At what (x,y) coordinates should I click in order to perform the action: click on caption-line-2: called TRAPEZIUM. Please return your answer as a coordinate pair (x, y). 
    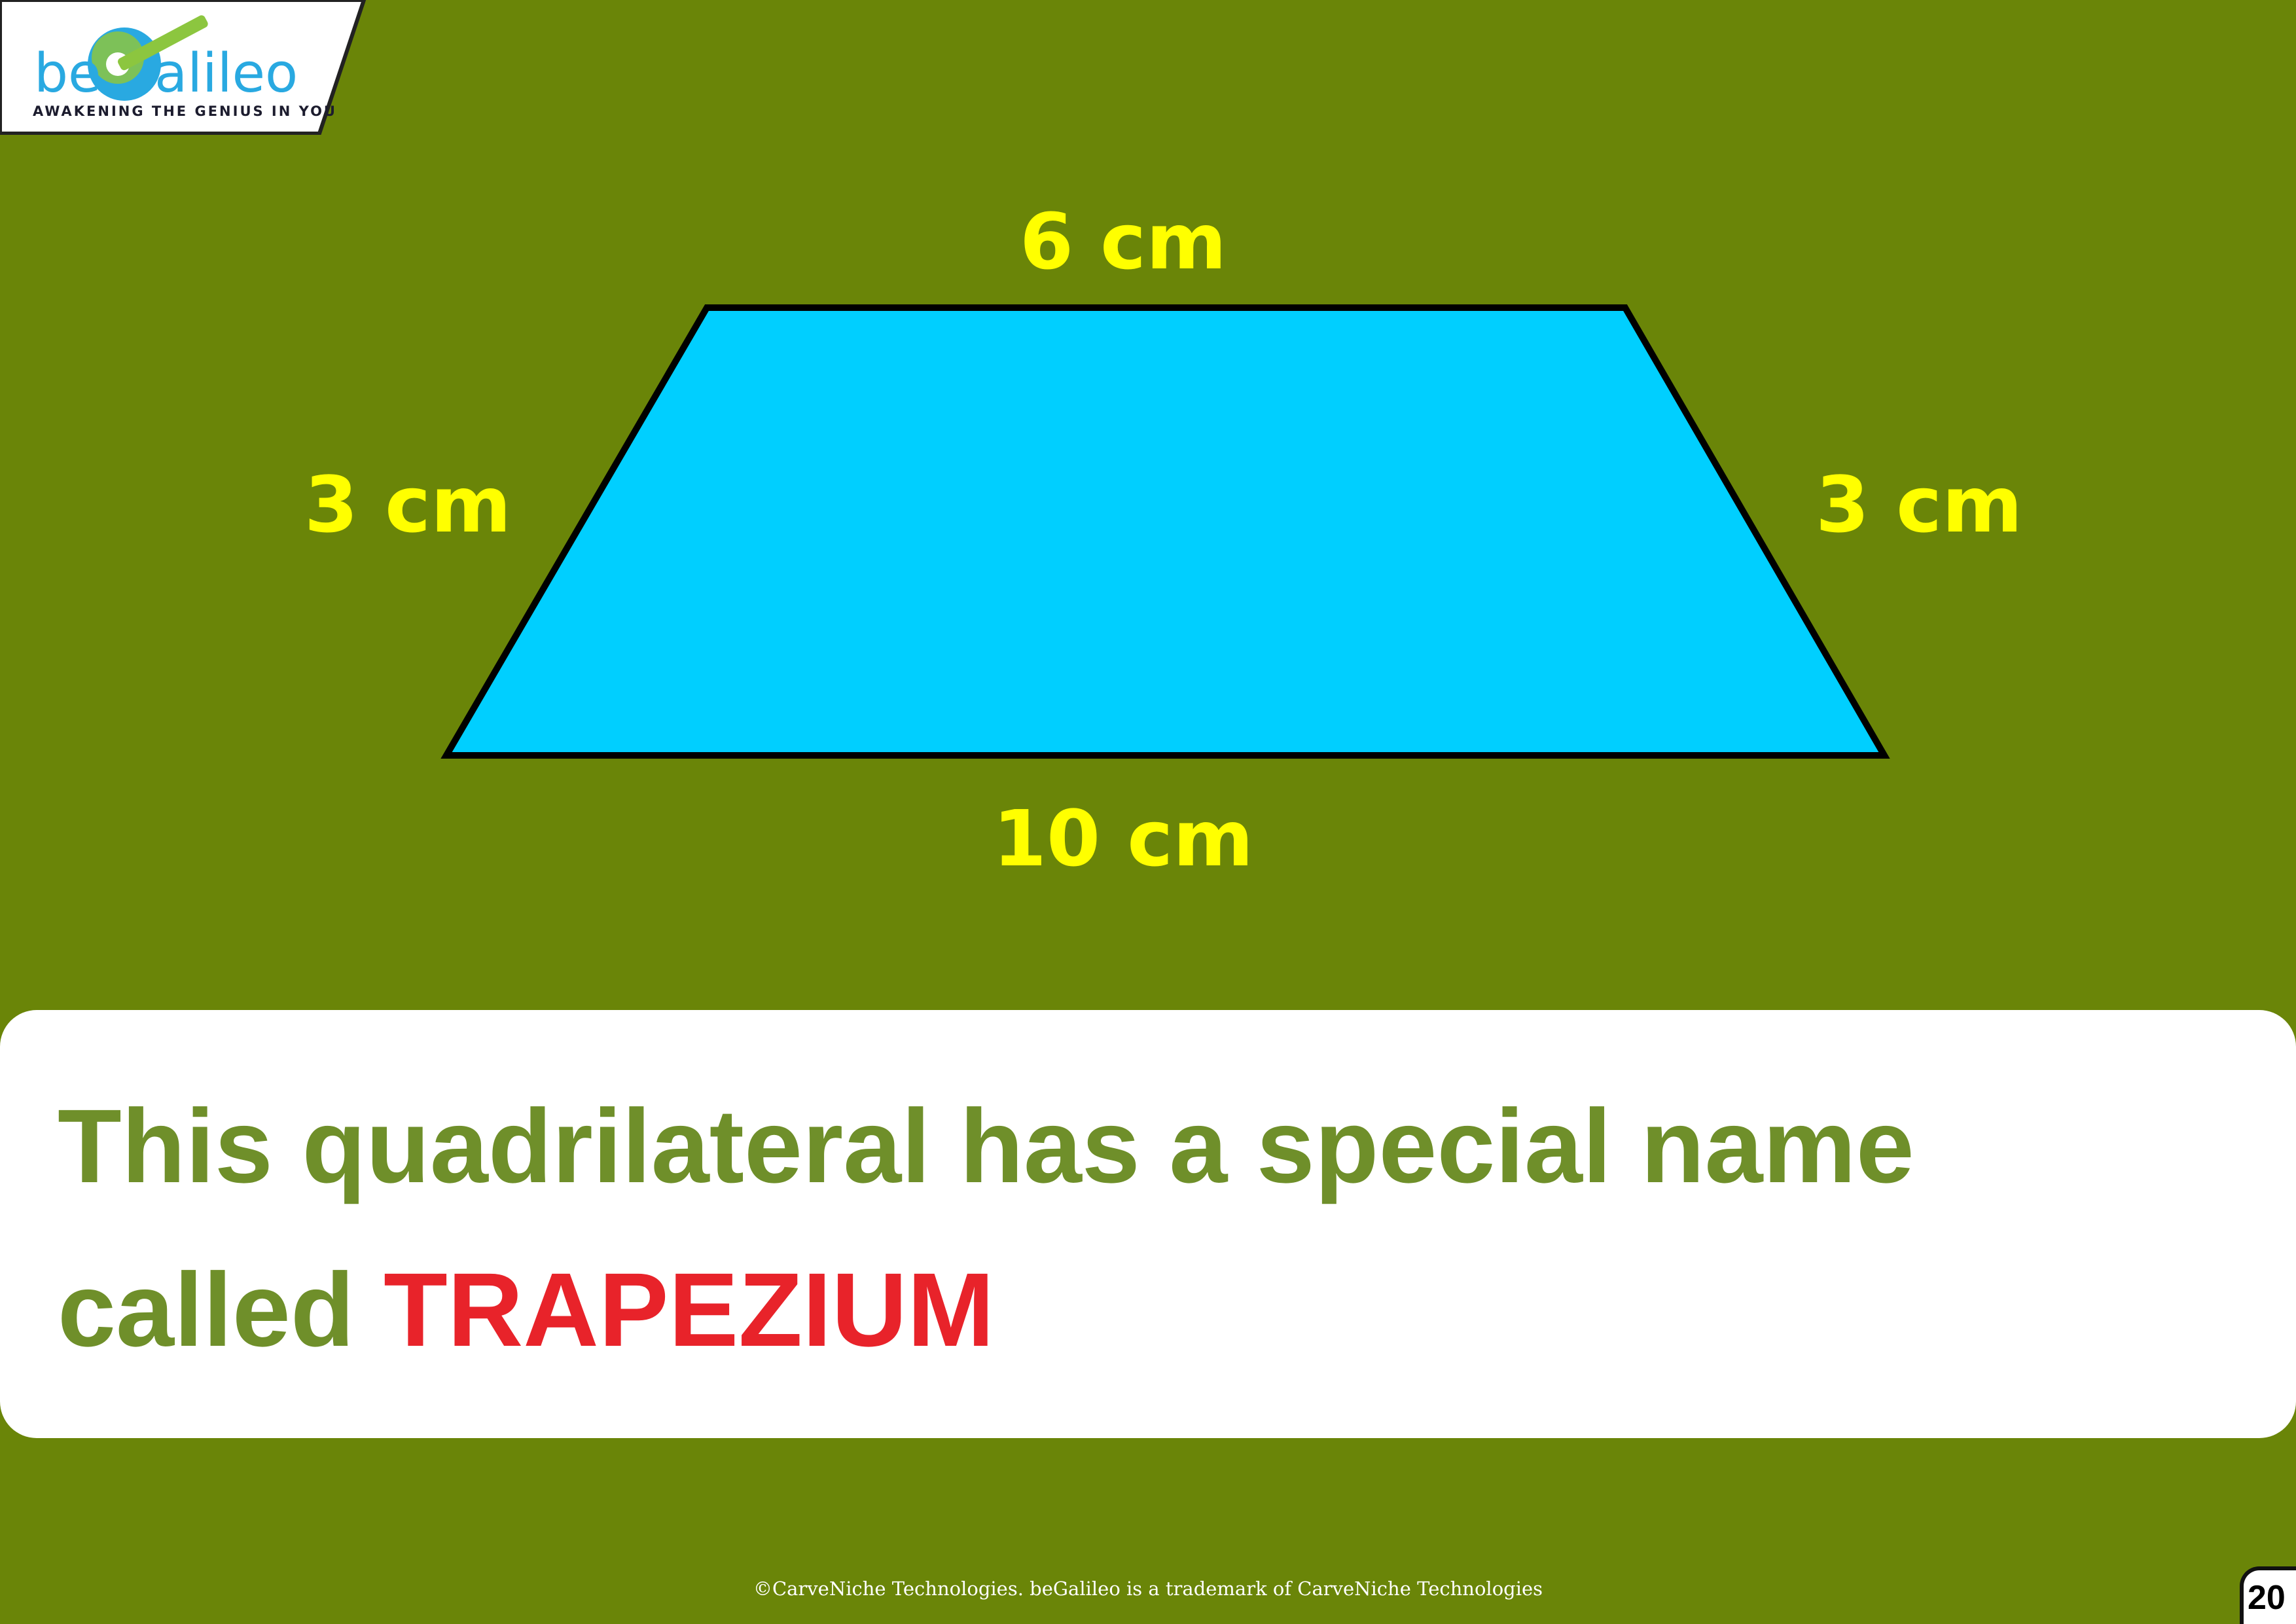
    Looking at the image, I should click on (526, 1309).